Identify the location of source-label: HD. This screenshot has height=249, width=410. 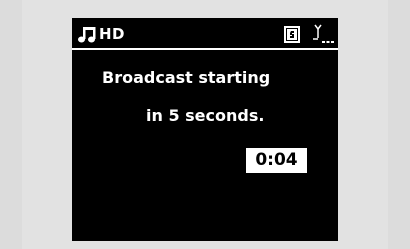
(112, 34).